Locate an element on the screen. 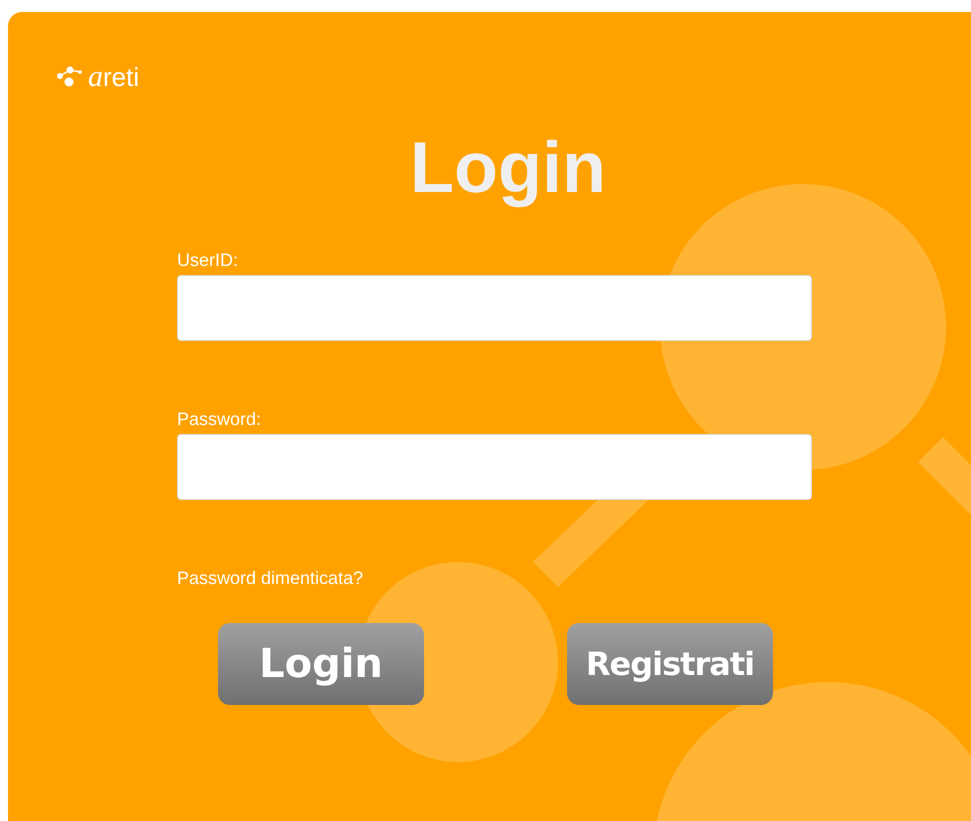 The height and width of the screenshot is (821, 971). field-label: UserID: is located at coordinates (208, 260).